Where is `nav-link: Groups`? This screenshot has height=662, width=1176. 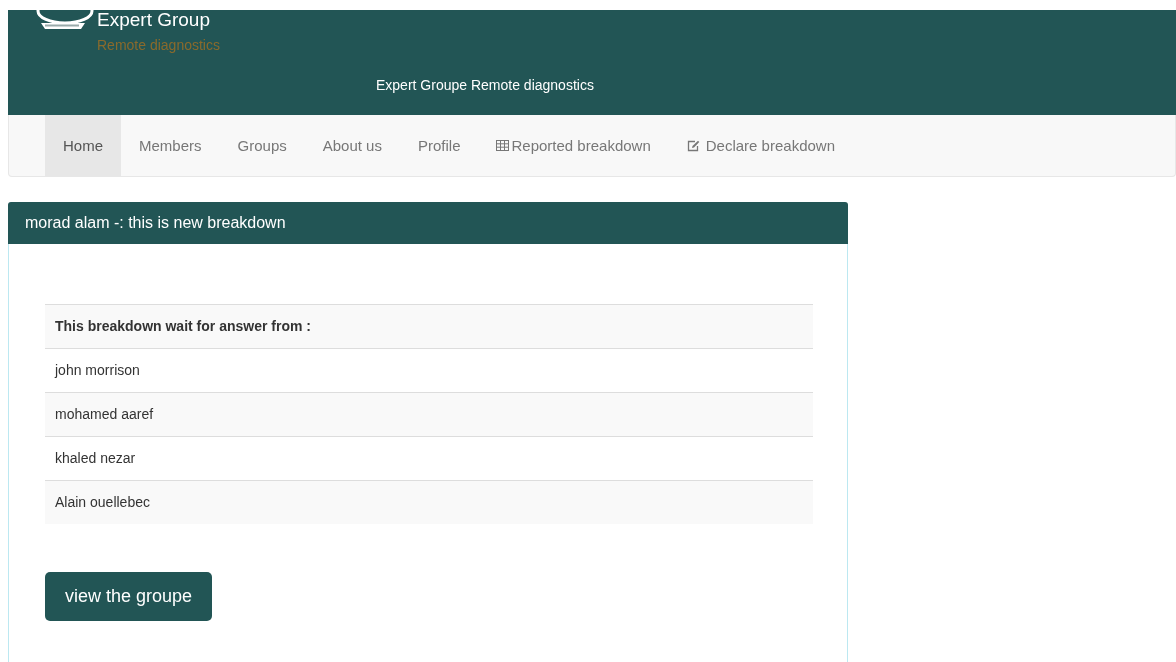 nav-link: Groups is located at coordinates (262, 145).